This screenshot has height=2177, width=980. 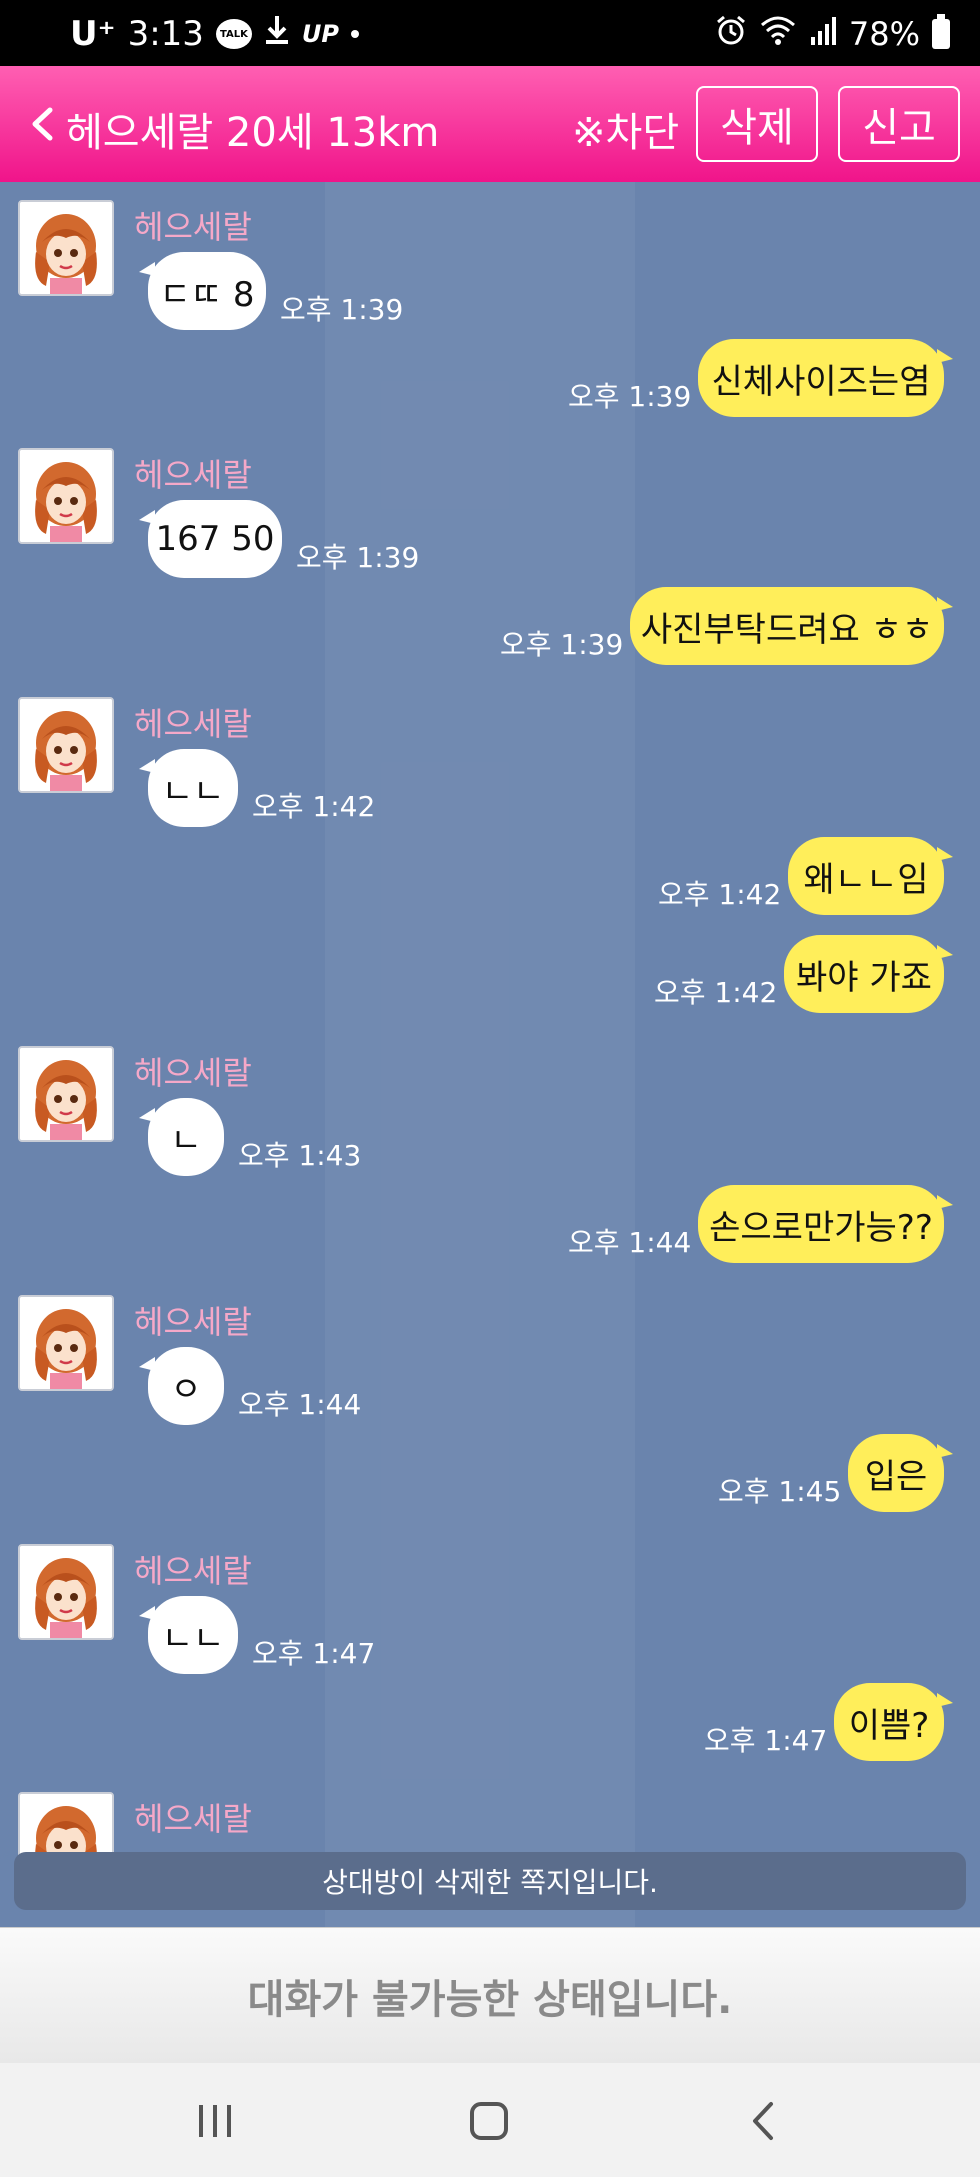 What do you see at coordinates (778, 34) in the screenshot?
I see `wifi-icon` at bounding box center [778, 34].